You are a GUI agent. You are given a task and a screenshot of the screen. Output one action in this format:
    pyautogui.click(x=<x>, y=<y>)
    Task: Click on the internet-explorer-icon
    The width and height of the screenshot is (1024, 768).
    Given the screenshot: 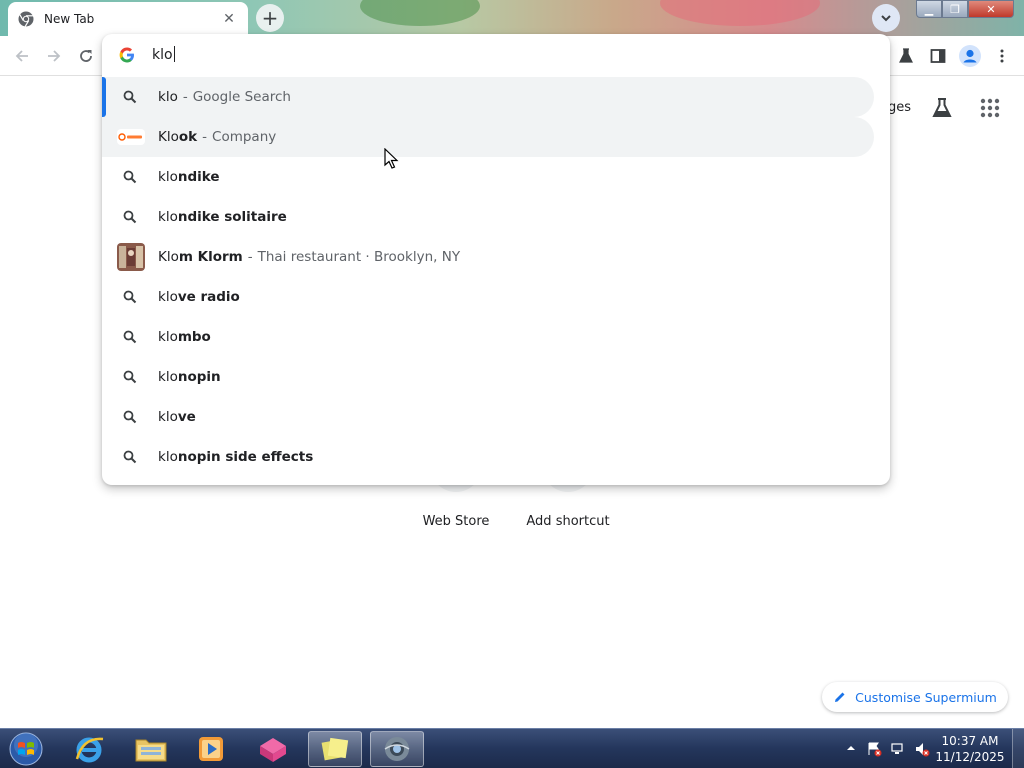 What is the action you would take?
    pyautogui.click(x=89, y=750)
    